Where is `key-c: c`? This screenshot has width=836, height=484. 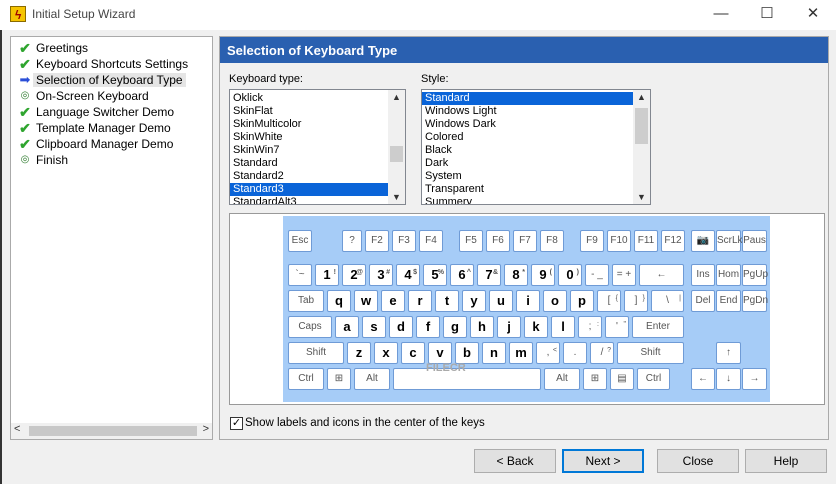
key-c: c is located at coordinates (413, 353).